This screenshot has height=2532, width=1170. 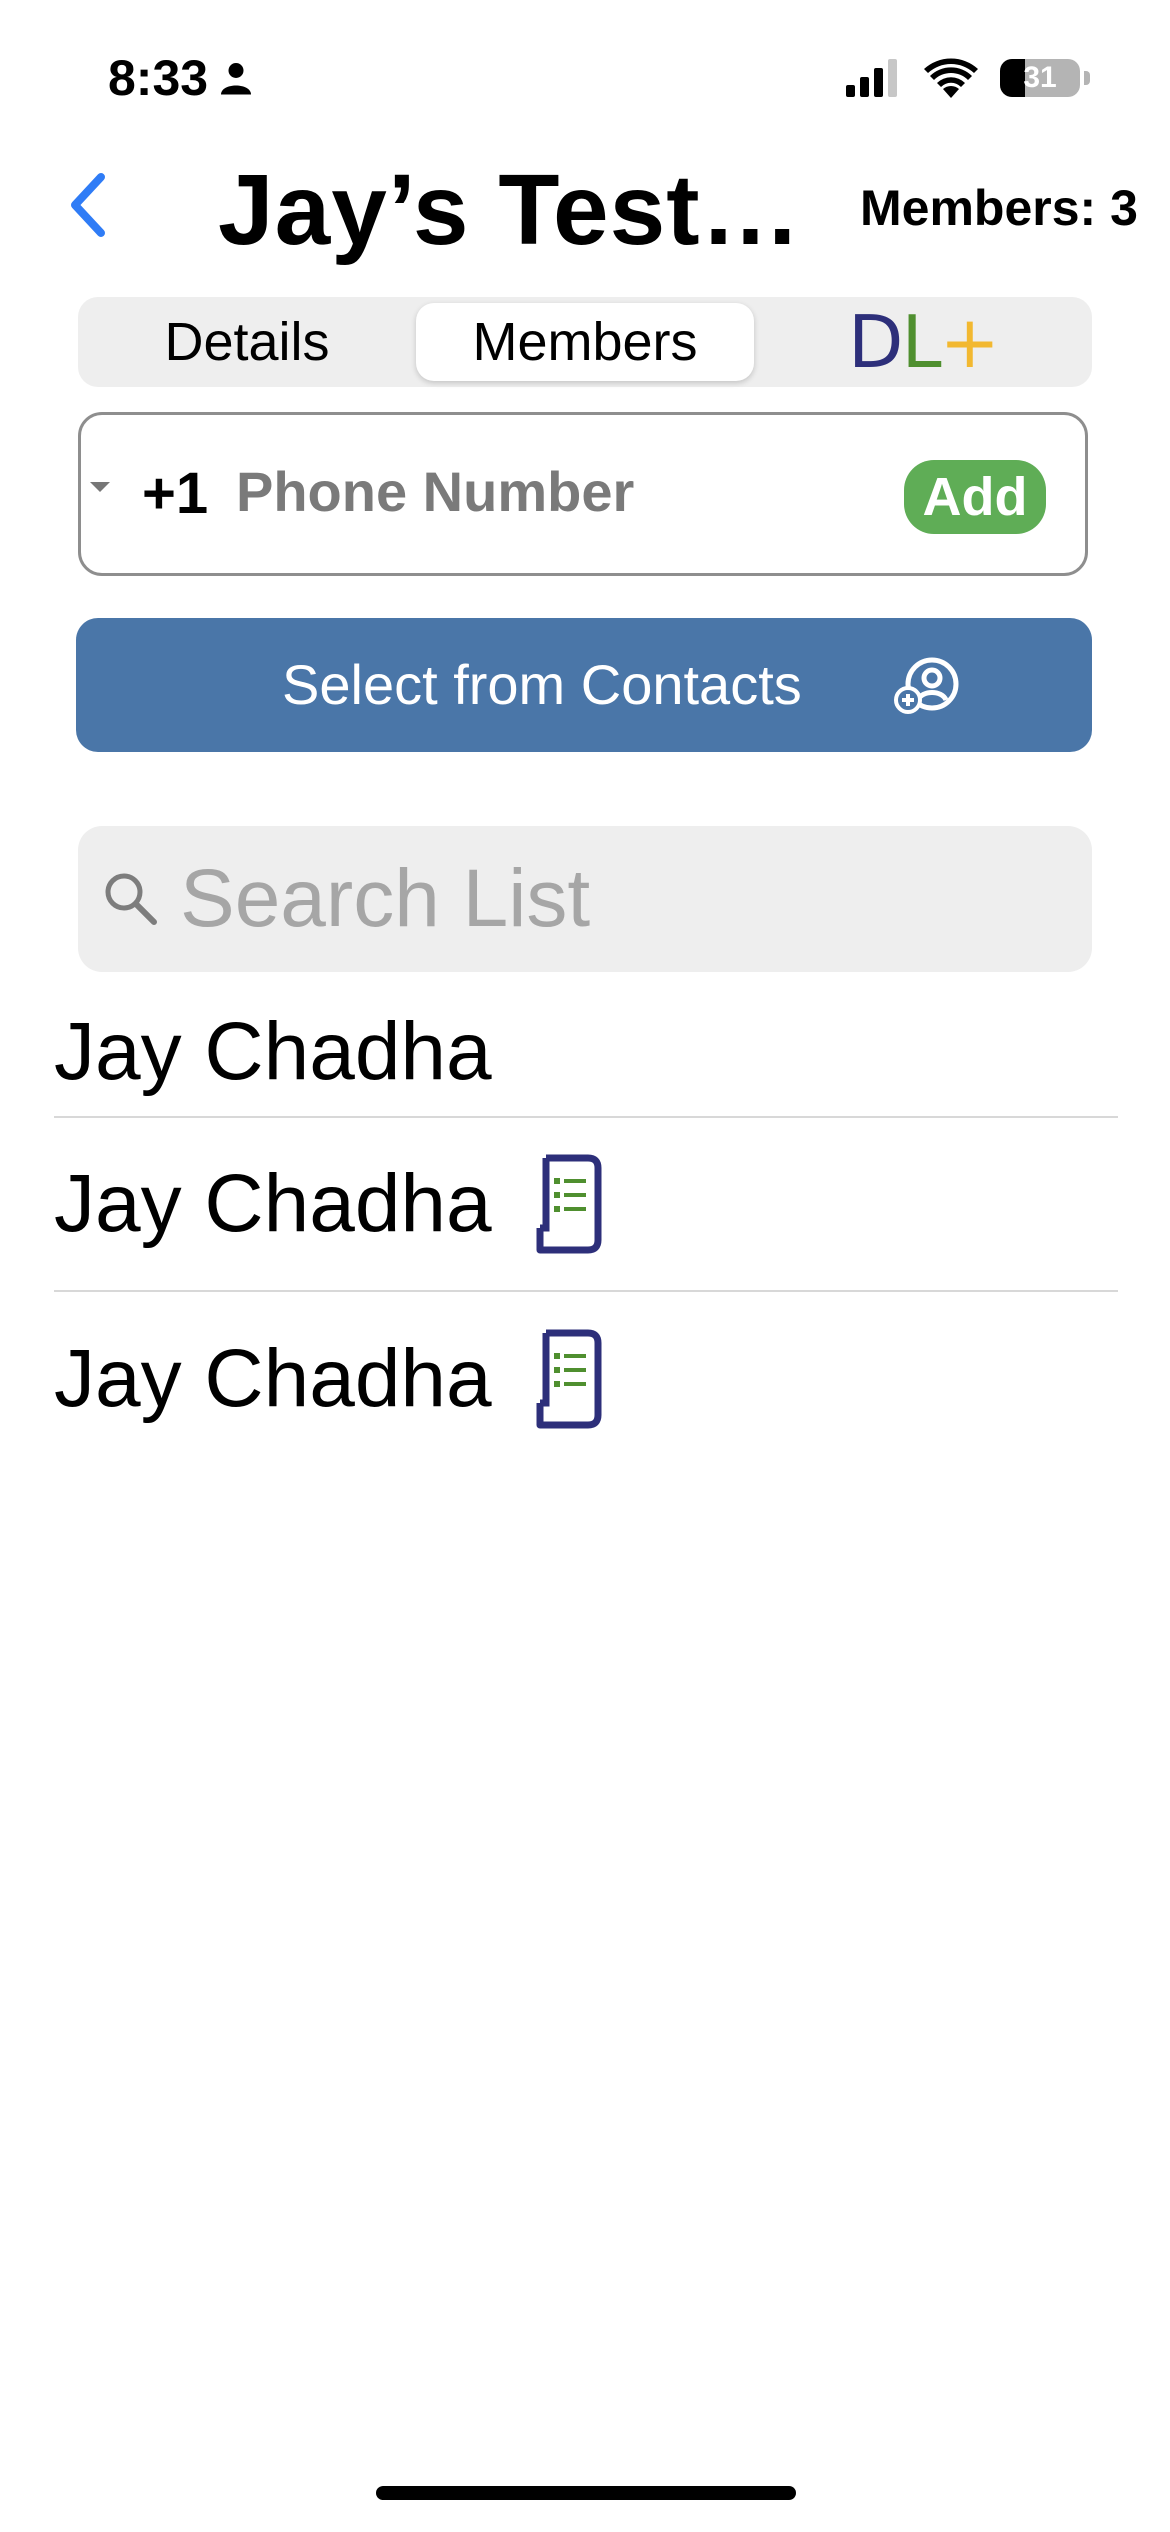 I want to click on home-indicator, so click(x=586, y=2493).